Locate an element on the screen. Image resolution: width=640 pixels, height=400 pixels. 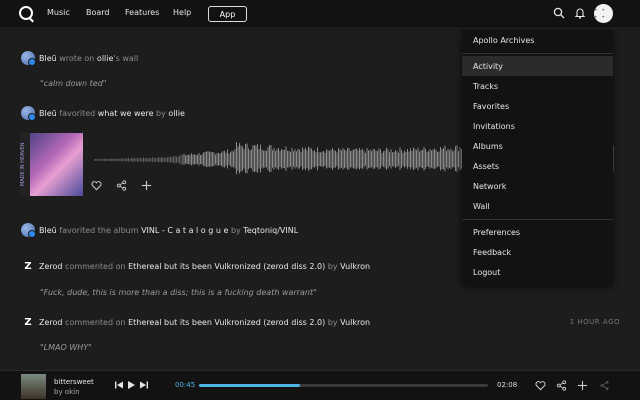
menu-item-apollo-archives: Apollo Archives is located at coordinates (537, 40).